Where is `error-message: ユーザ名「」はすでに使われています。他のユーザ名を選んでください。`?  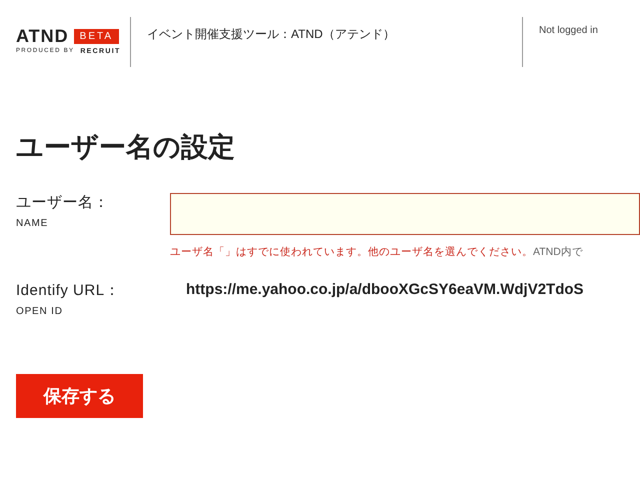
error-message: ユーザ名「」はすでに使われています。他のユーザ名を選んでください。 is located at coordinates (351, 252).